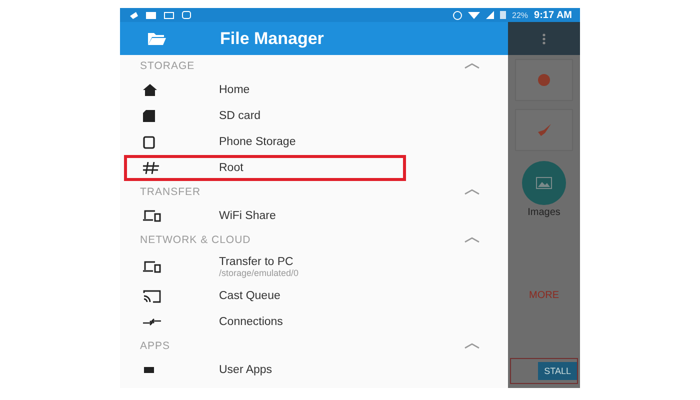  I want to click on item-label: Root, so click(231, 168).